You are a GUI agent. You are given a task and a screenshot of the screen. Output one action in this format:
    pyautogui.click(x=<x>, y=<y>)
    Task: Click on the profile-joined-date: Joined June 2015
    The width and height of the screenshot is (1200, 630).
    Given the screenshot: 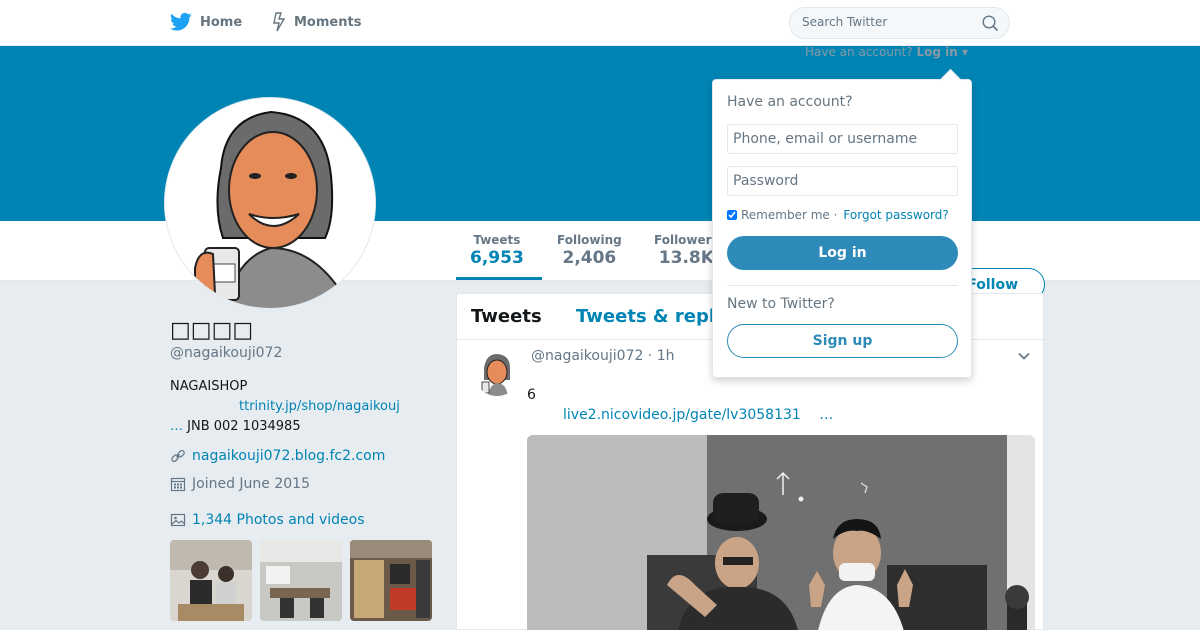 What is the action you would take?
    pyautogui.click(x=251, y=484)
    